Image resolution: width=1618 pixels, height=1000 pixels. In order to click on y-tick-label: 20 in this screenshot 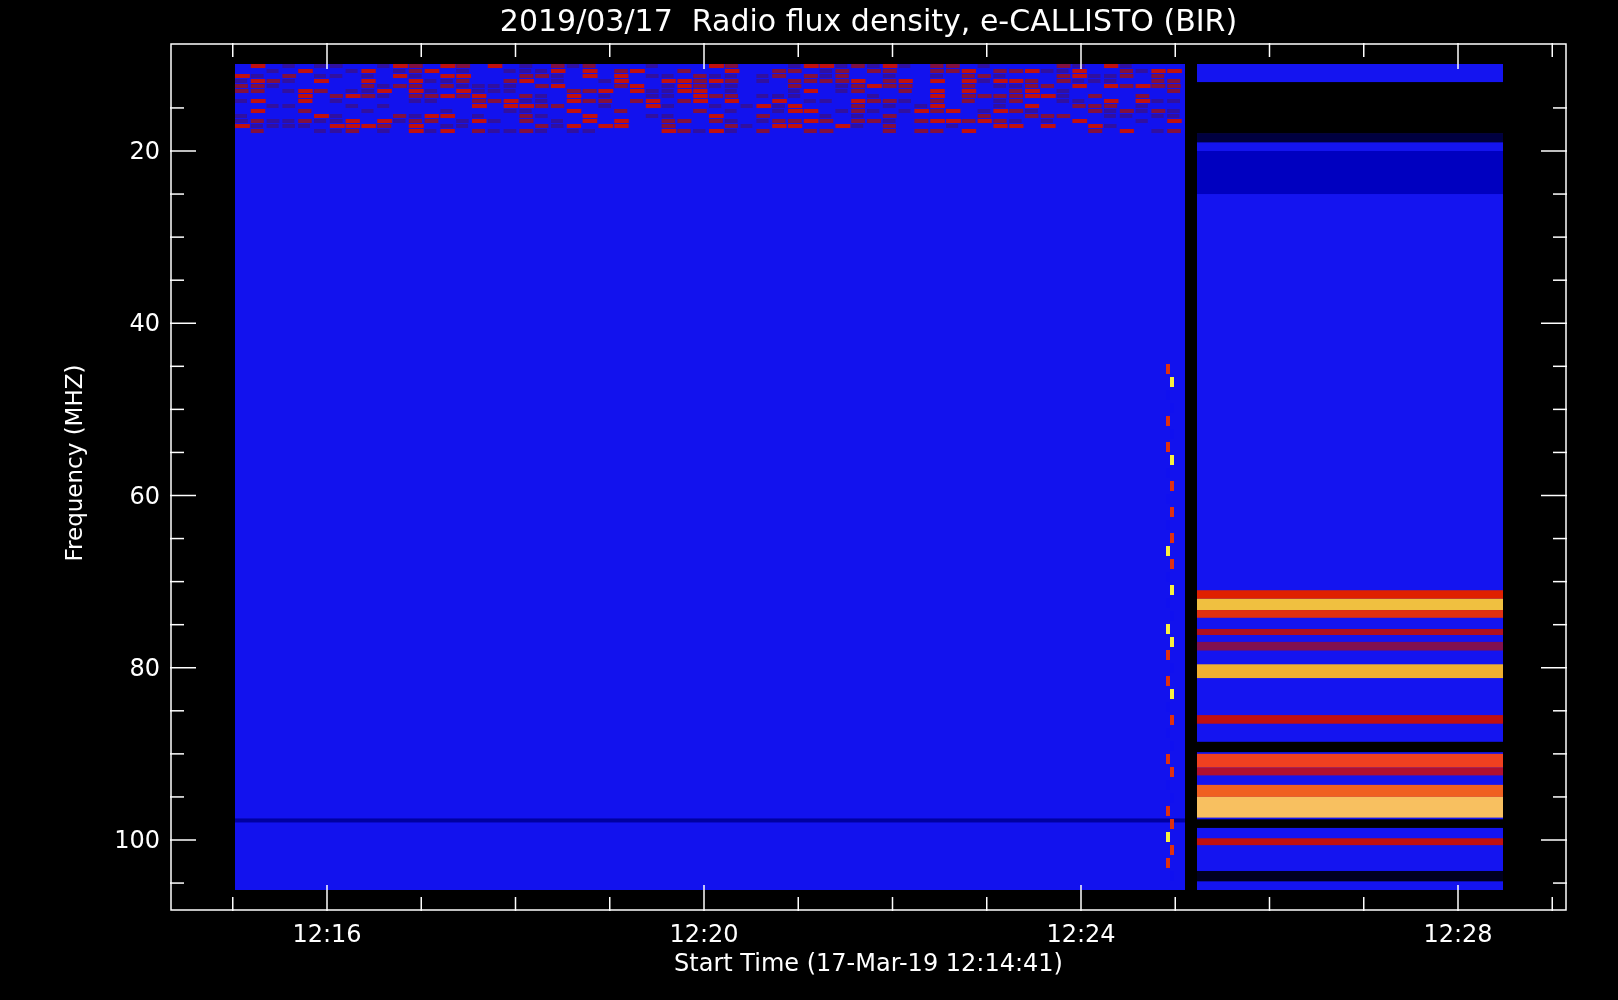, I will do `click(144, 151)`.